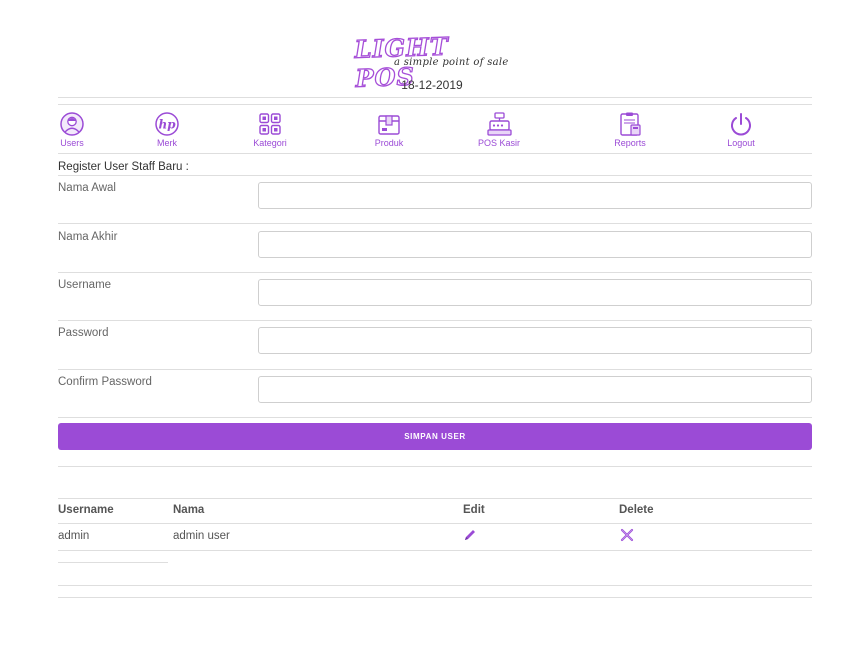 This screenshot has width=864, height=652. Describe the element at coordinates (470, 535) in the screenshot. I see `pencil-icon` at that location.